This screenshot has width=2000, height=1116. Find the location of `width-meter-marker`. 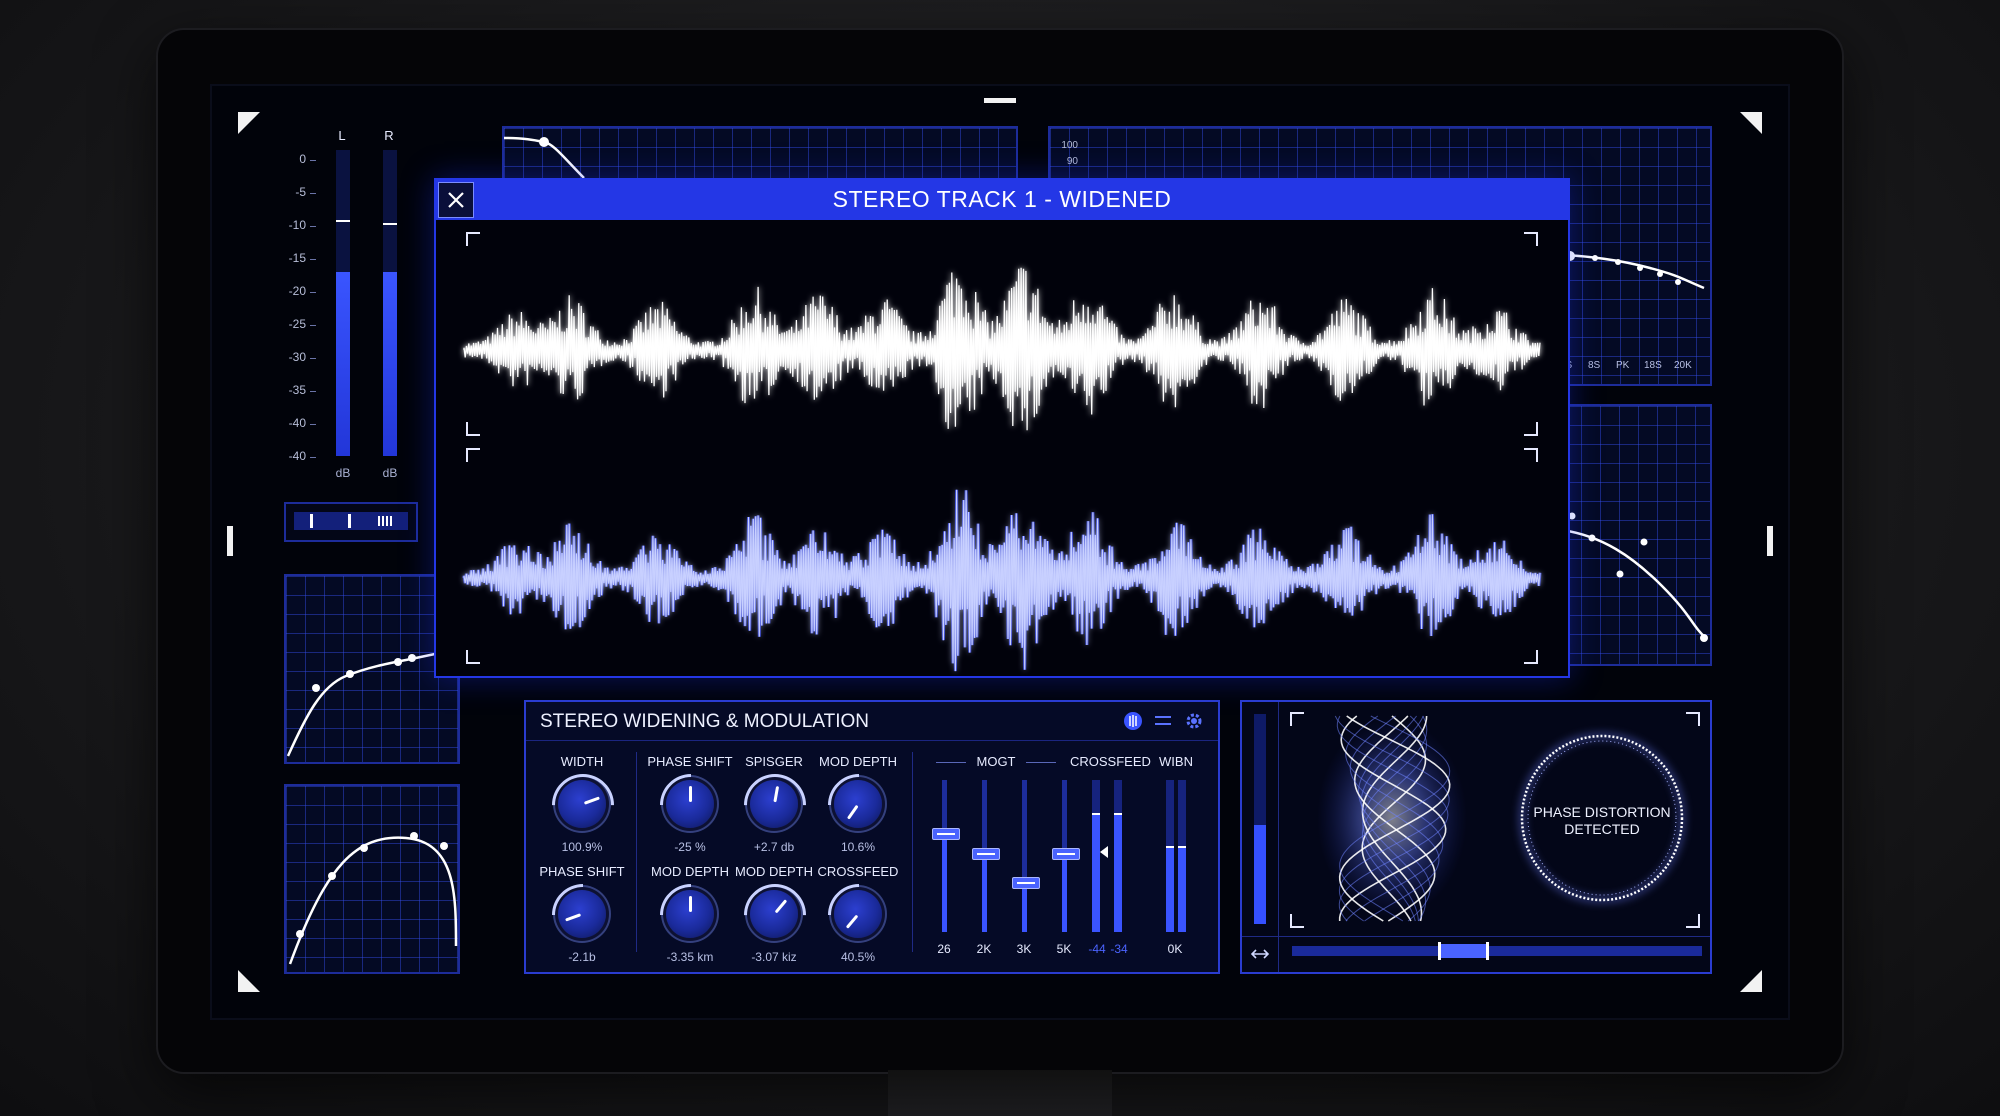

width-meter-marker is located at coordinates (1182, 847).